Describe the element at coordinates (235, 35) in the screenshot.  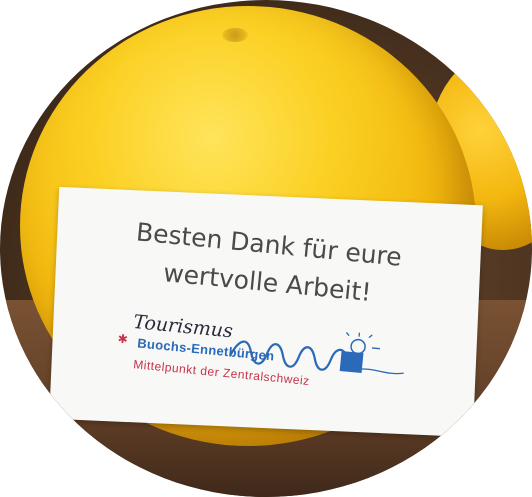
I see `orange-stem-spot` at that location.